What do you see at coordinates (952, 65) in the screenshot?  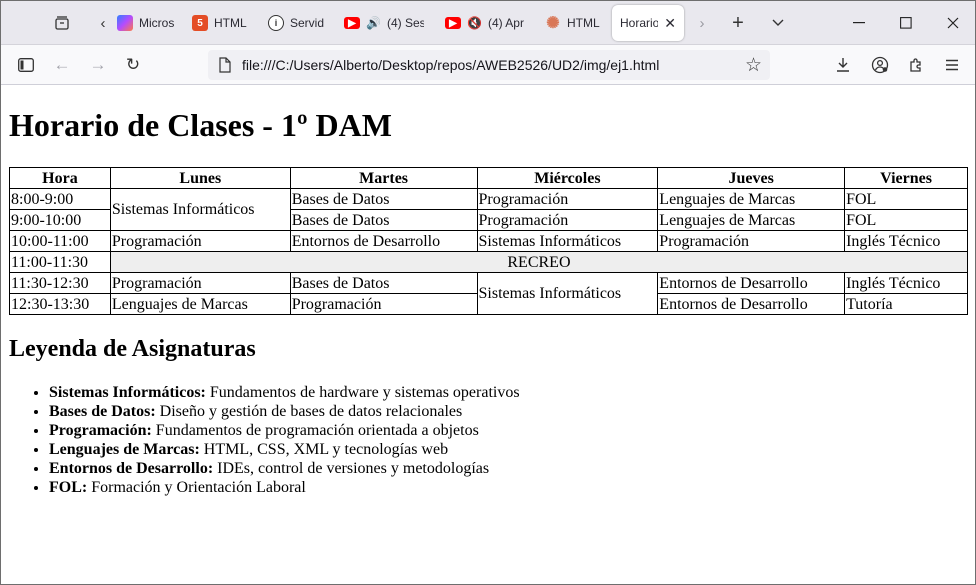 I see `menu-icon` at bounding box center [952, 65].